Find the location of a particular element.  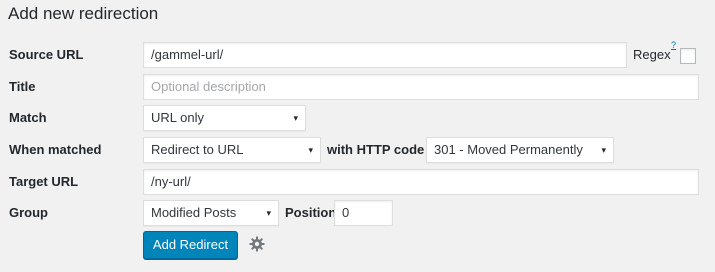

regex-help-link: ? is located at coordinates (673, 45).